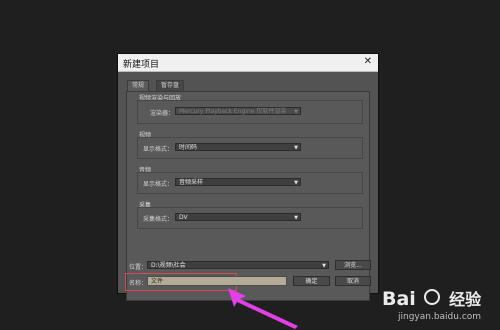 The height and width of the screenshot is (330, 500). What do you see at coordinates (138, 85) in the screenshot?
I see `tab-general: 常规` at bounding box center [138, 85].